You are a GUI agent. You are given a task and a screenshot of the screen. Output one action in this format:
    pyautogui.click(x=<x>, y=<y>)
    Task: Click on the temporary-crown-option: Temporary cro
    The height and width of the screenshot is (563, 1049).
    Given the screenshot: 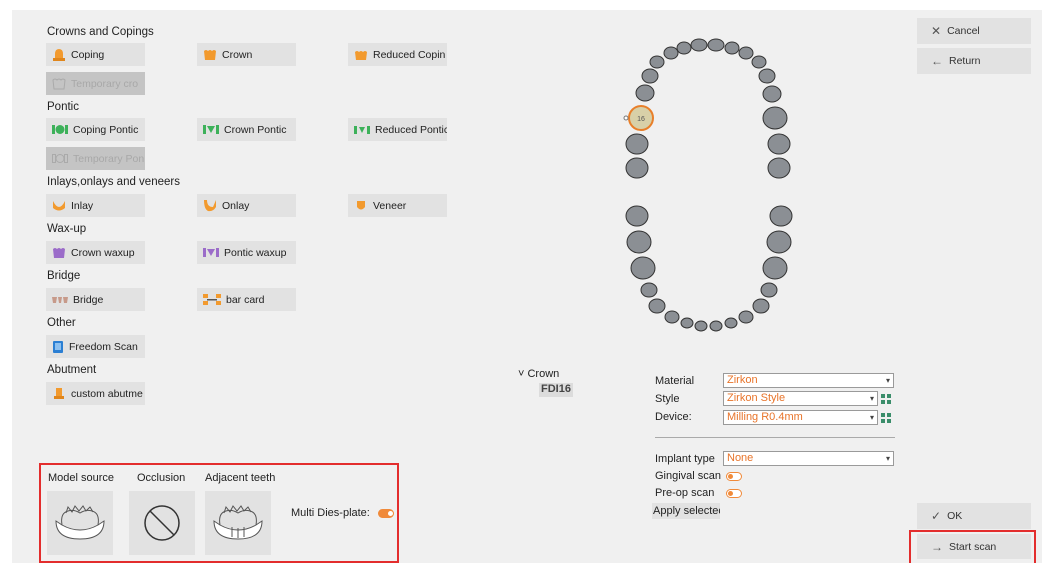 What is the action you would take?
    pyautogui.click(x=95, y=83)
    